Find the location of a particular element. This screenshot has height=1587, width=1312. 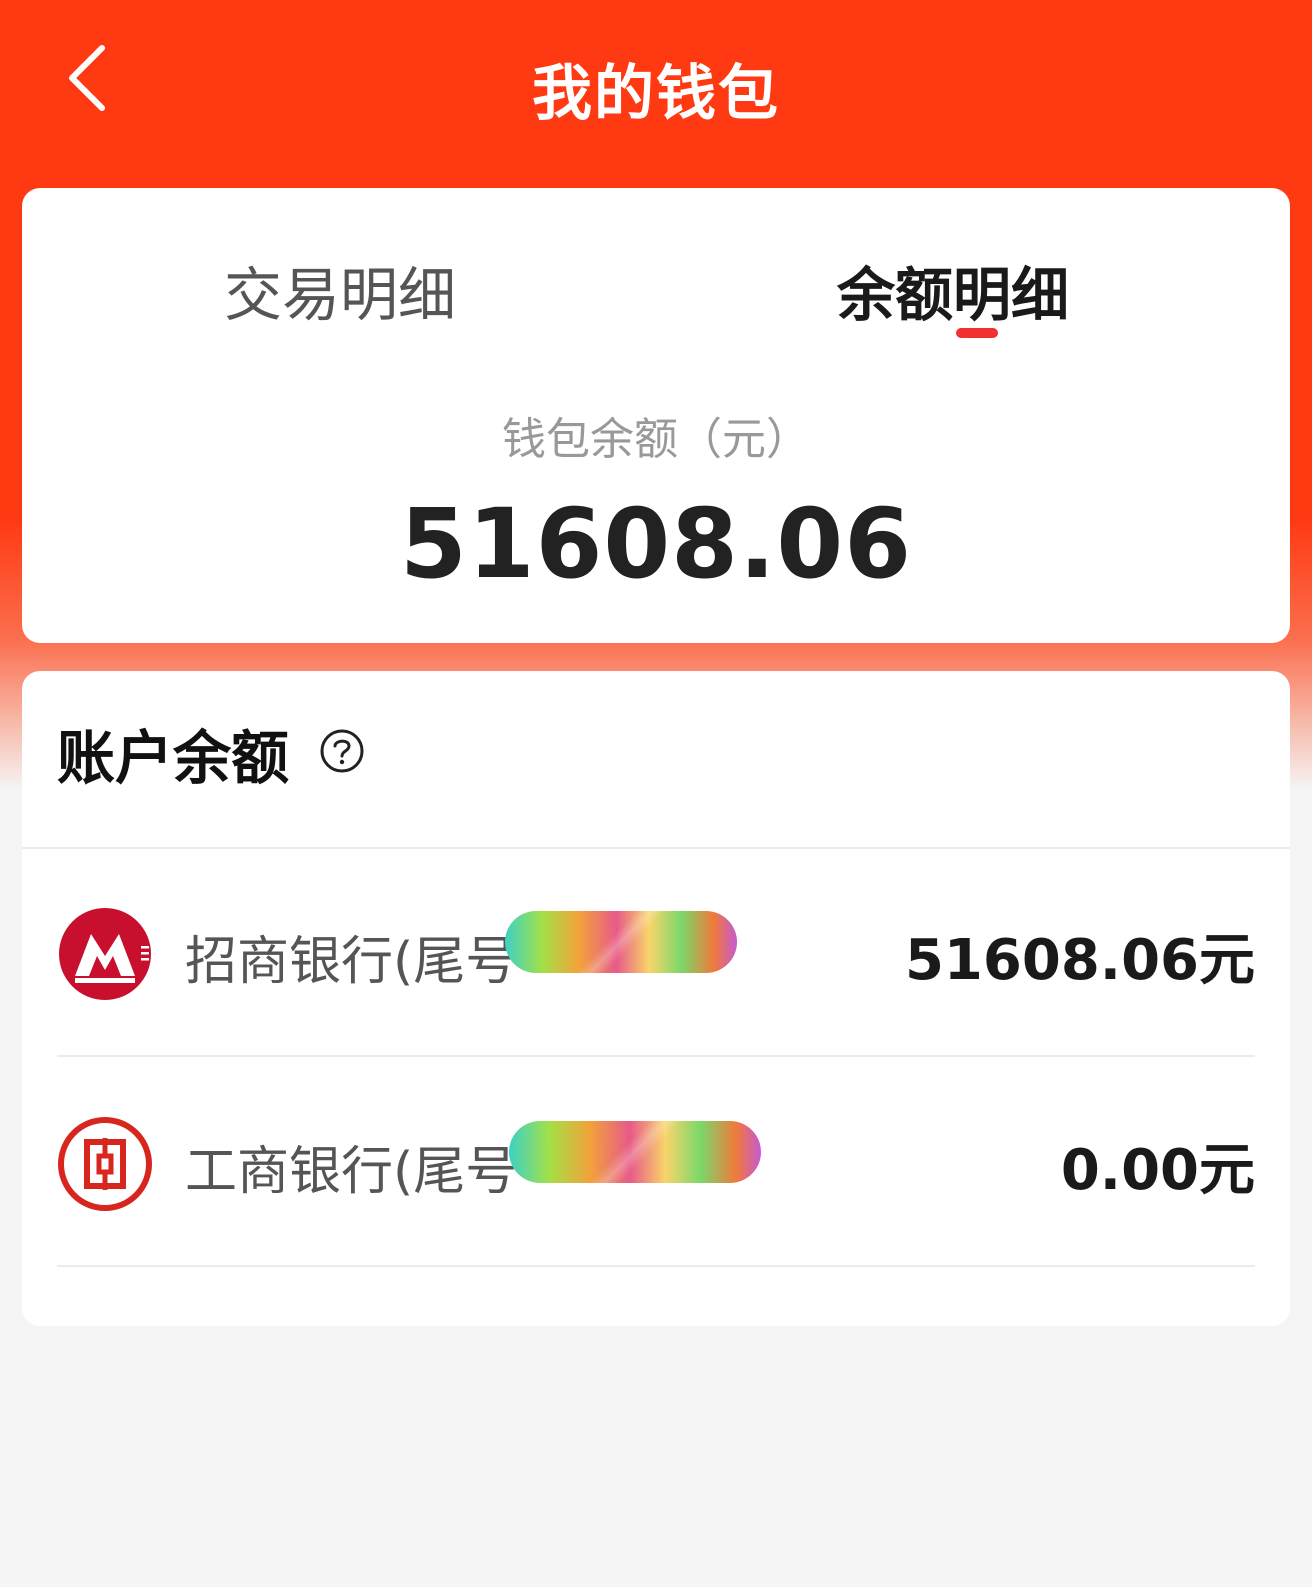

account-amount: 51608.06元 is located at coordinates (1079, 960).